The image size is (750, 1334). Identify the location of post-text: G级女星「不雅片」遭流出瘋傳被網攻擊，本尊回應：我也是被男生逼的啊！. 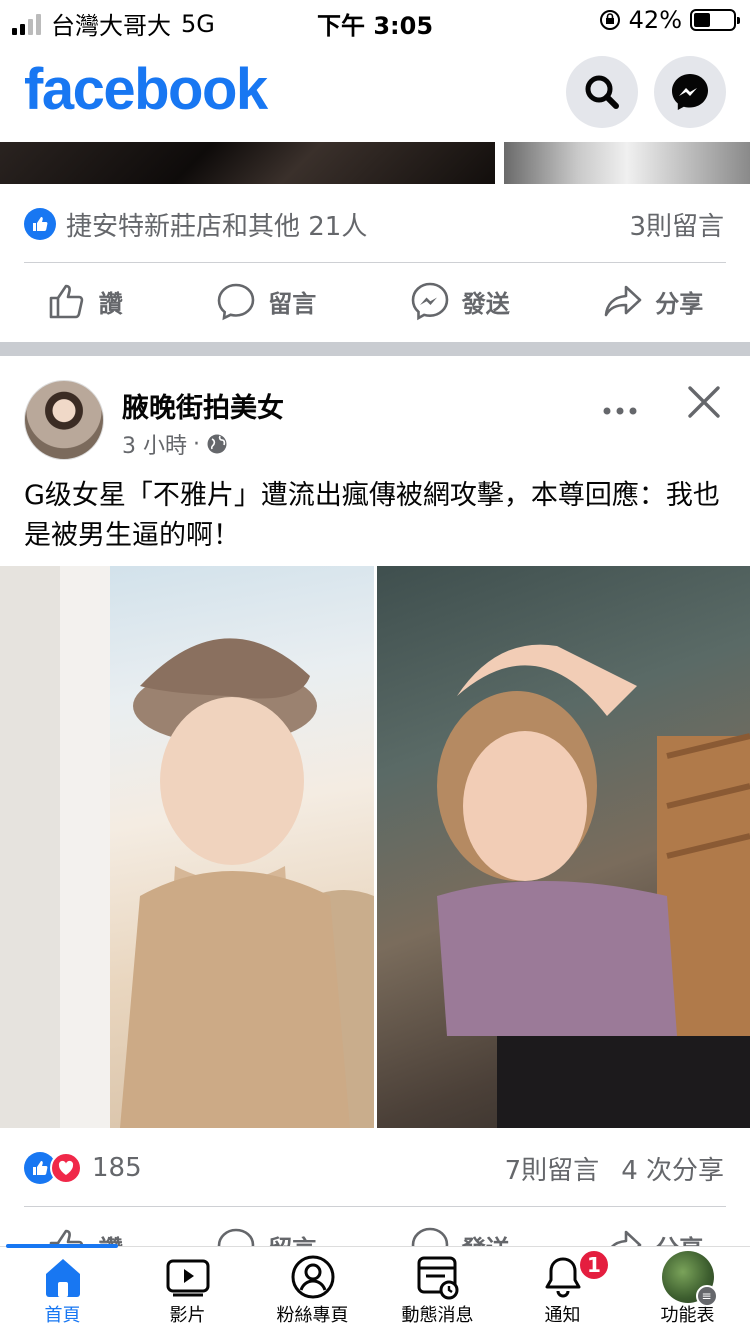
(374, 516).